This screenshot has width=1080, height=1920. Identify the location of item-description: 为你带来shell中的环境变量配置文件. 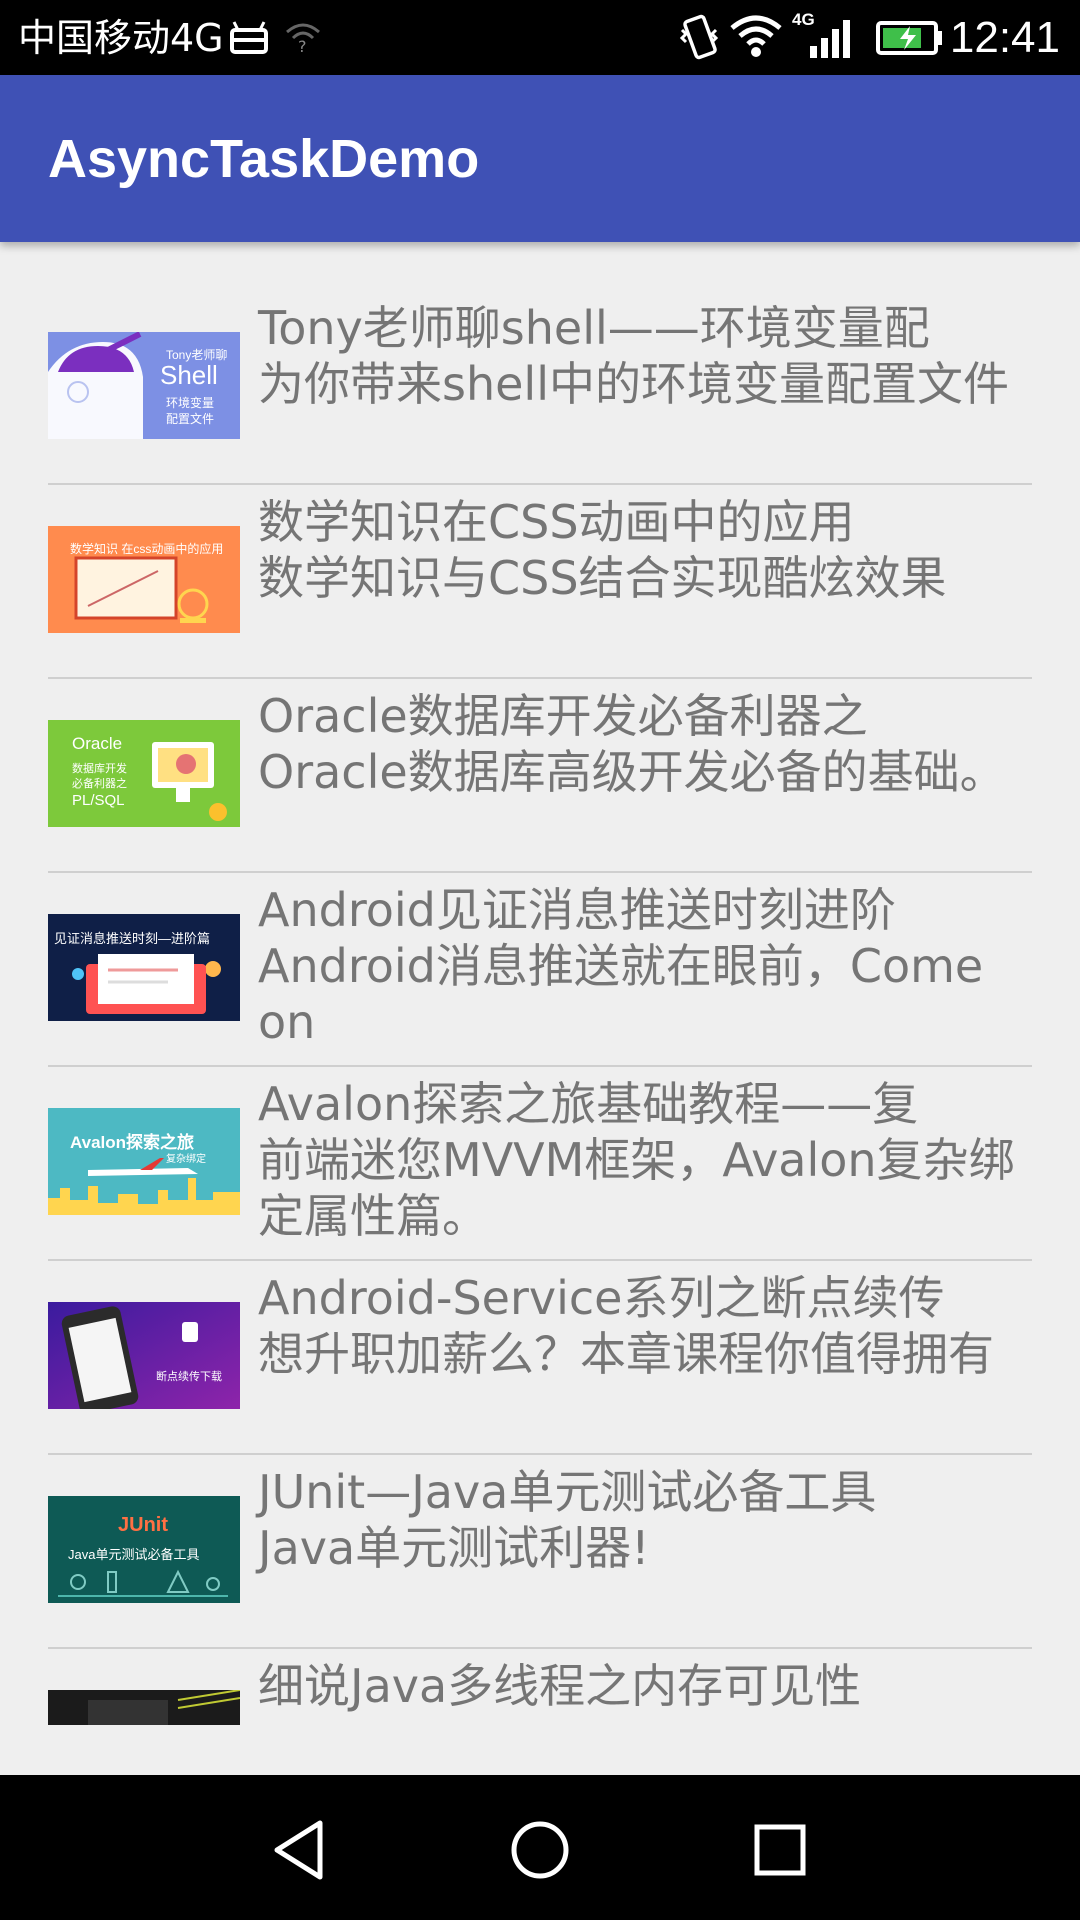
(633, 384).